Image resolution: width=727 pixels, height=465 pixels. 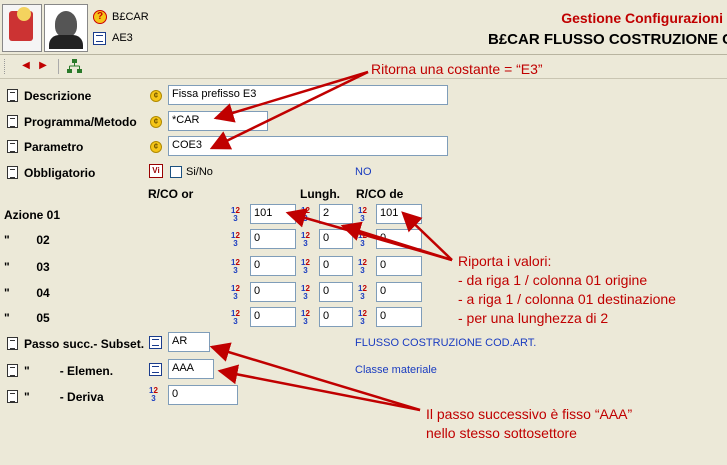 I want to click on annotation-line: nello stesso sottosettore, so click(x=501, y=433).